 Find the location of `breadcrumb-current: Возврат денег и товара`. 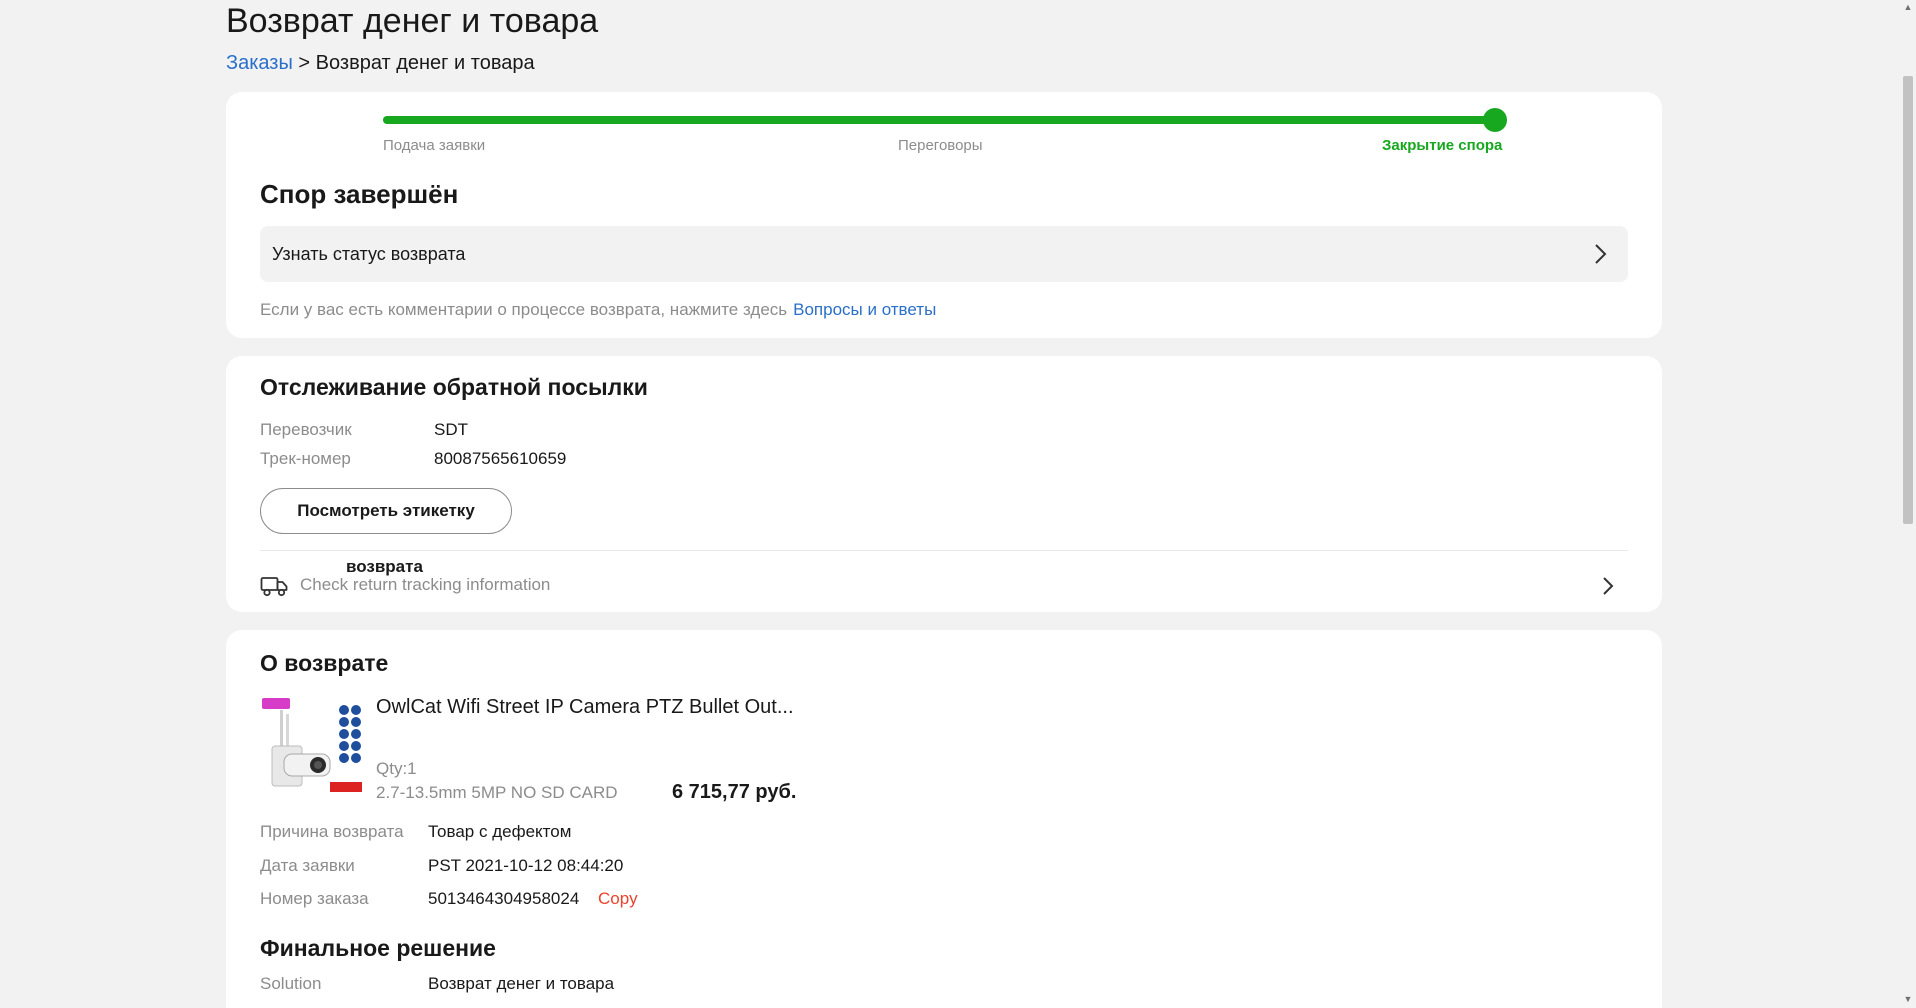

breadcrumb-current: Возврат денег и товара is located at coordinates (425, 63).